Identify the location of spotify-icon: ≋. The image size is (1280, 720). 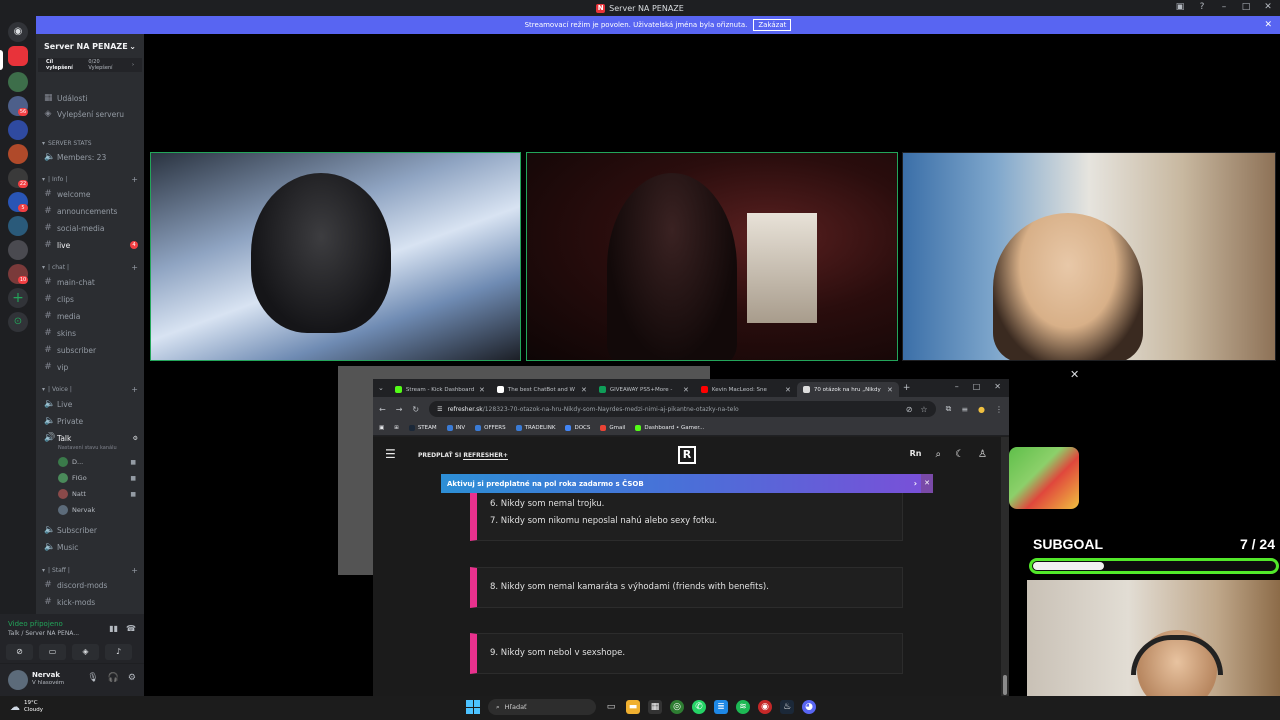
(743, 707).